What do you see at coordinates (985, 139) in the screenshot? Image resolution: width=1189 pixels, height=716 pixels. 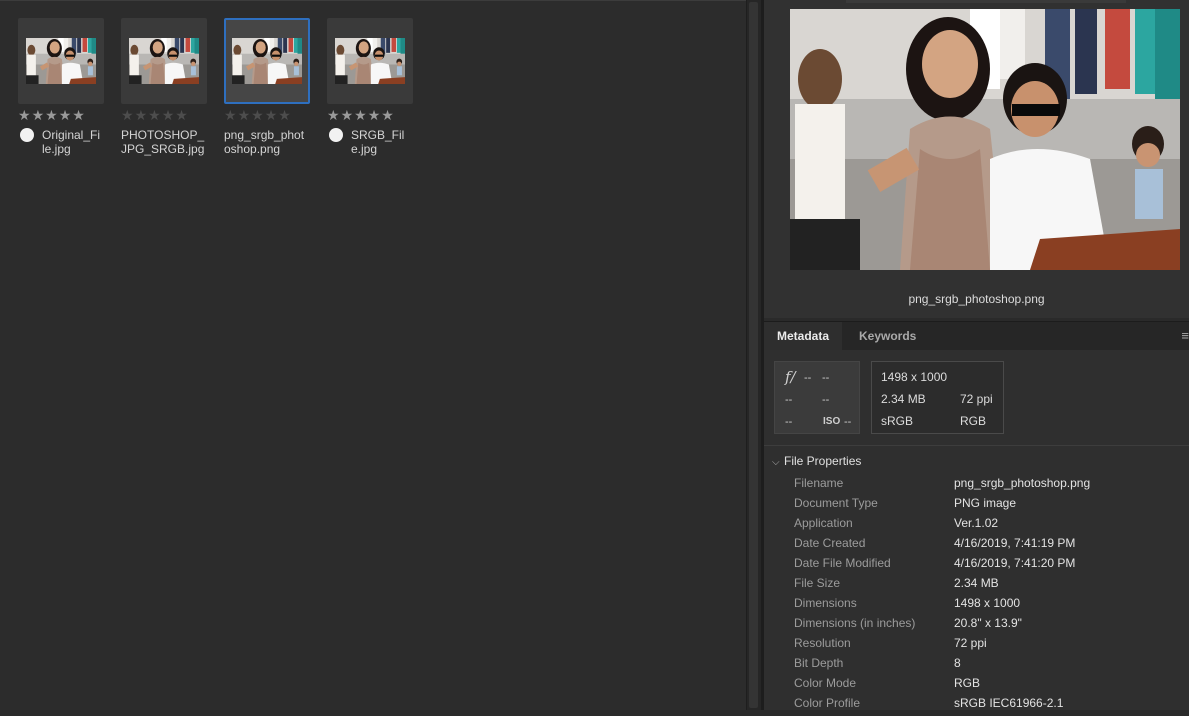 I see `preview-image` at bounding box center [985, 139].